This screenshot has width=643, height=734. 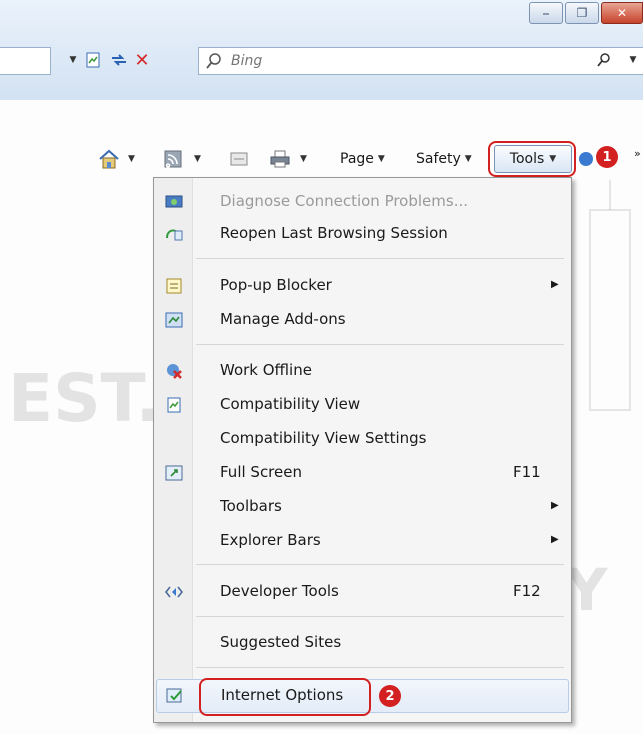 I want to click on menu-item-label: Reopen Last Browsing Session, so click(x=334, y=233).